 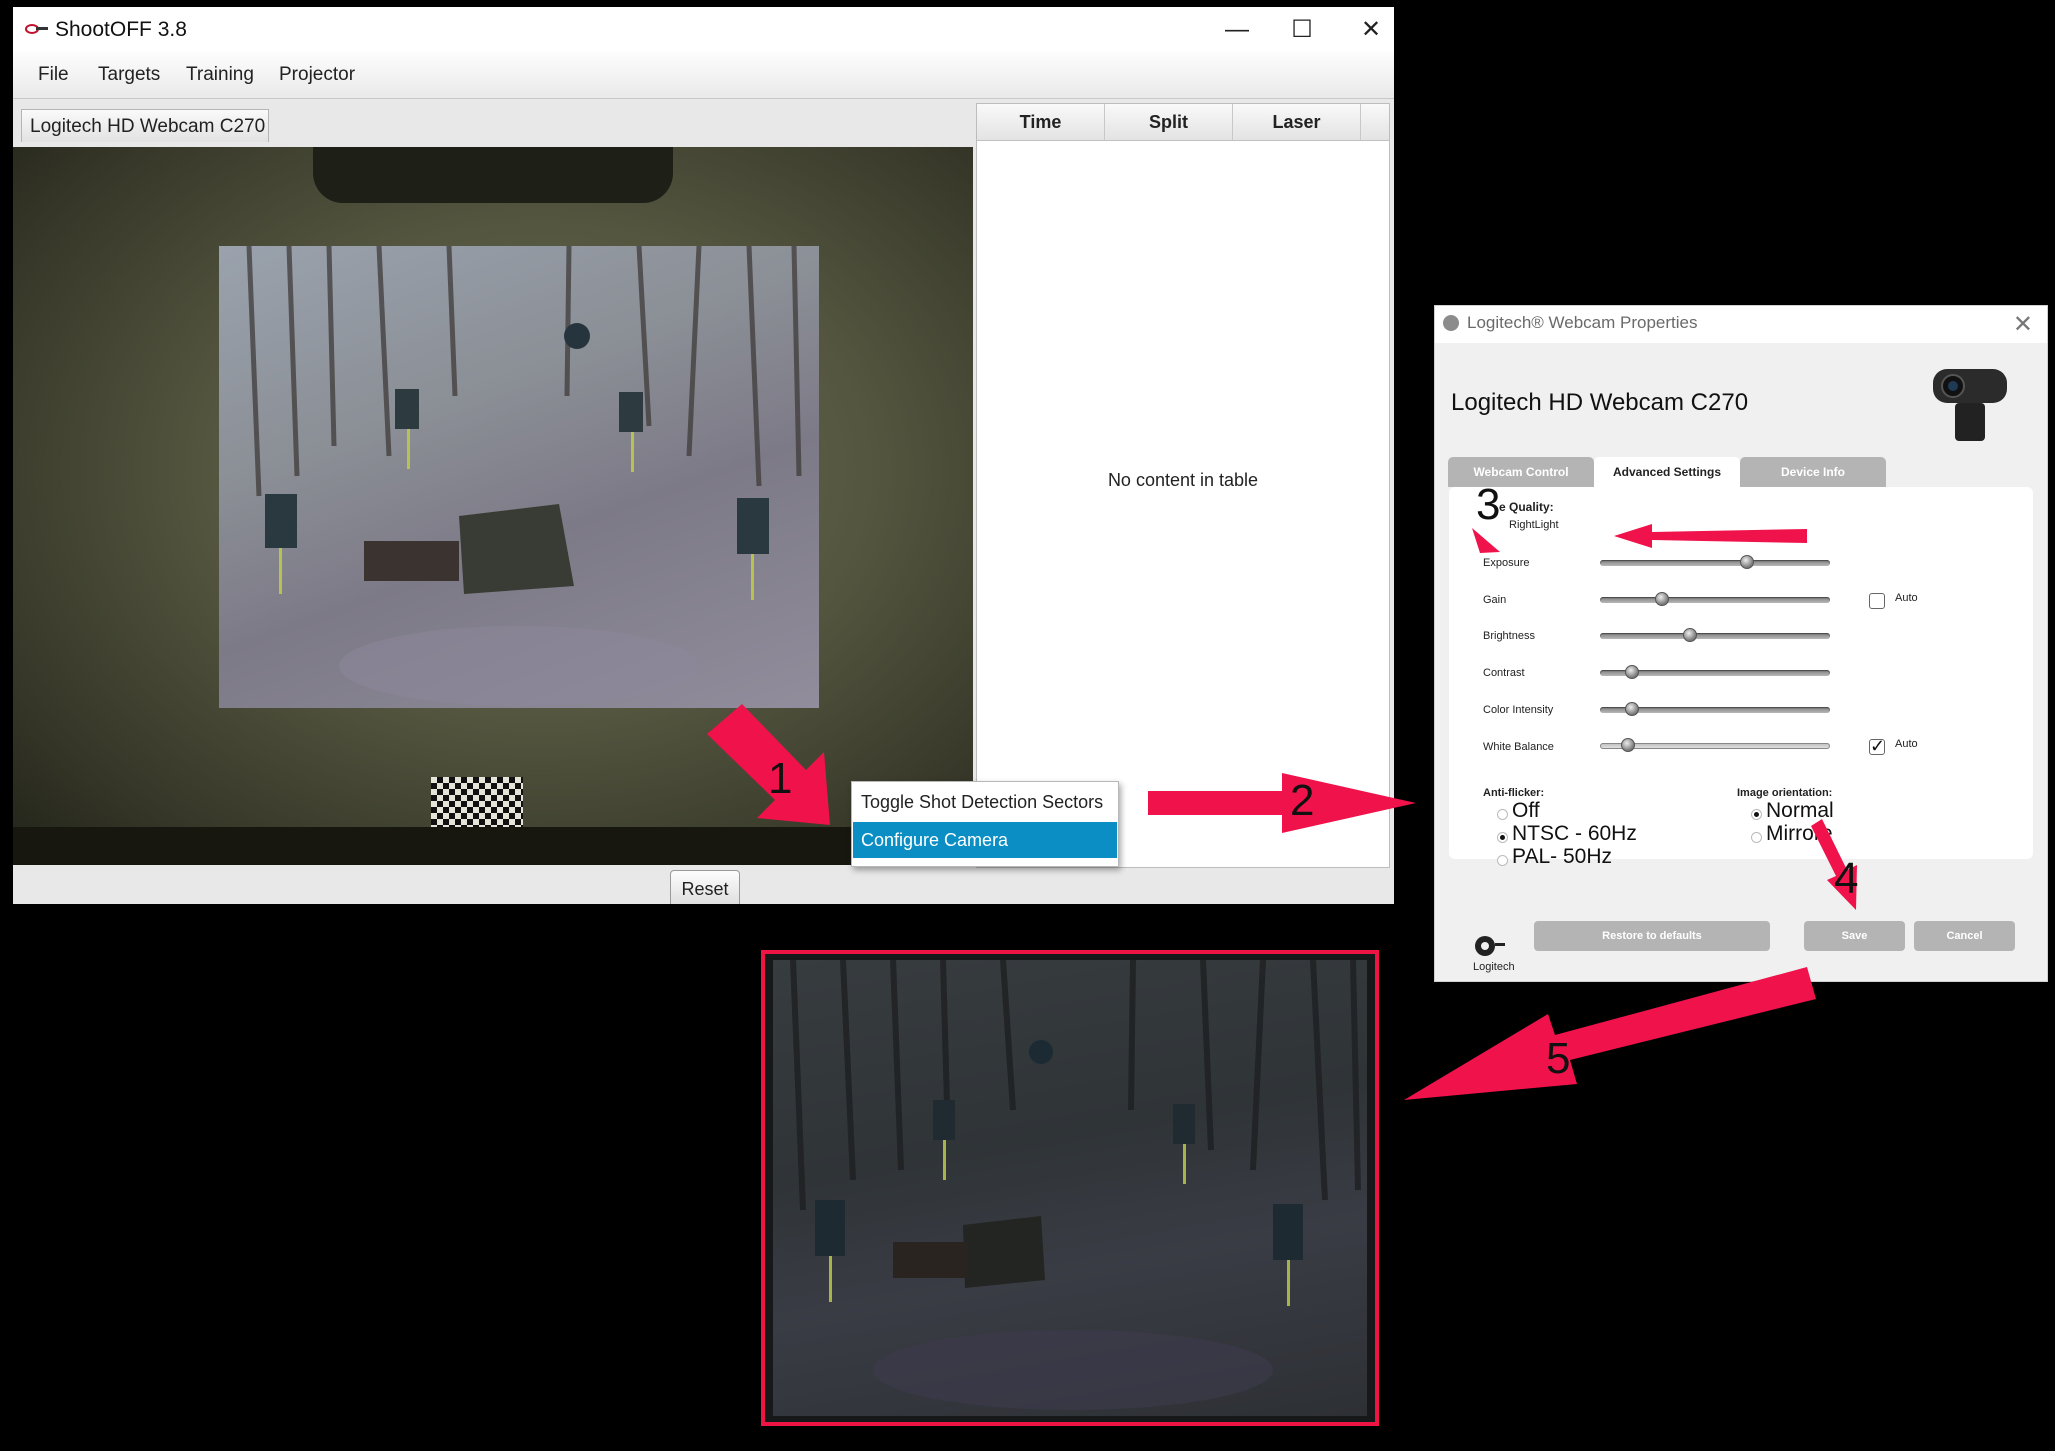 I want to click on orientation-normal-radio, so click(x=1756, y=814).